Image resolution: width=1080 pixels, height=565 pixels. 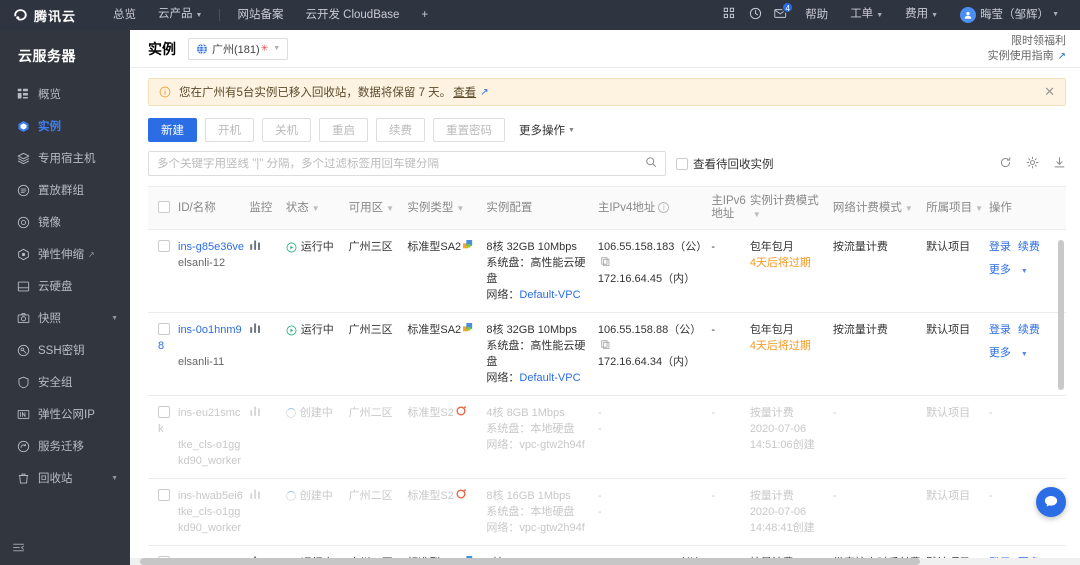 I want to click on topnav-link-cloudbase: 云开发 CloudBase, so click(x=352, y=15).